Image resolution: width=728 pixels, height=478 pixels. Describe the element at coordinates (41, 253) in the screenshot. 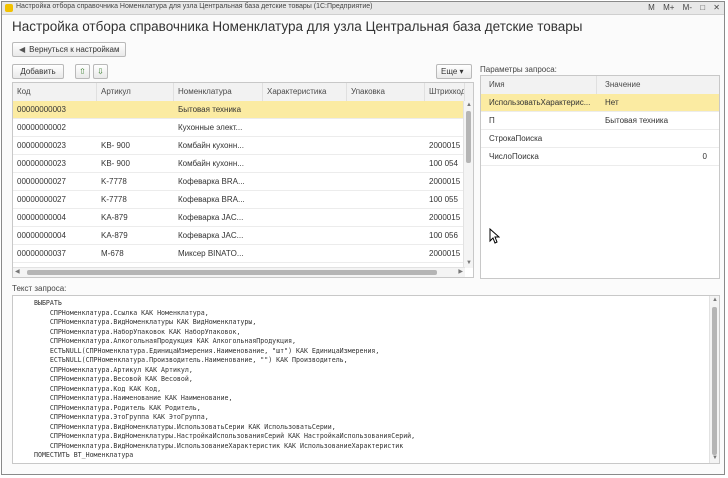

I see `table-cell-code: 00000000037` at that location.